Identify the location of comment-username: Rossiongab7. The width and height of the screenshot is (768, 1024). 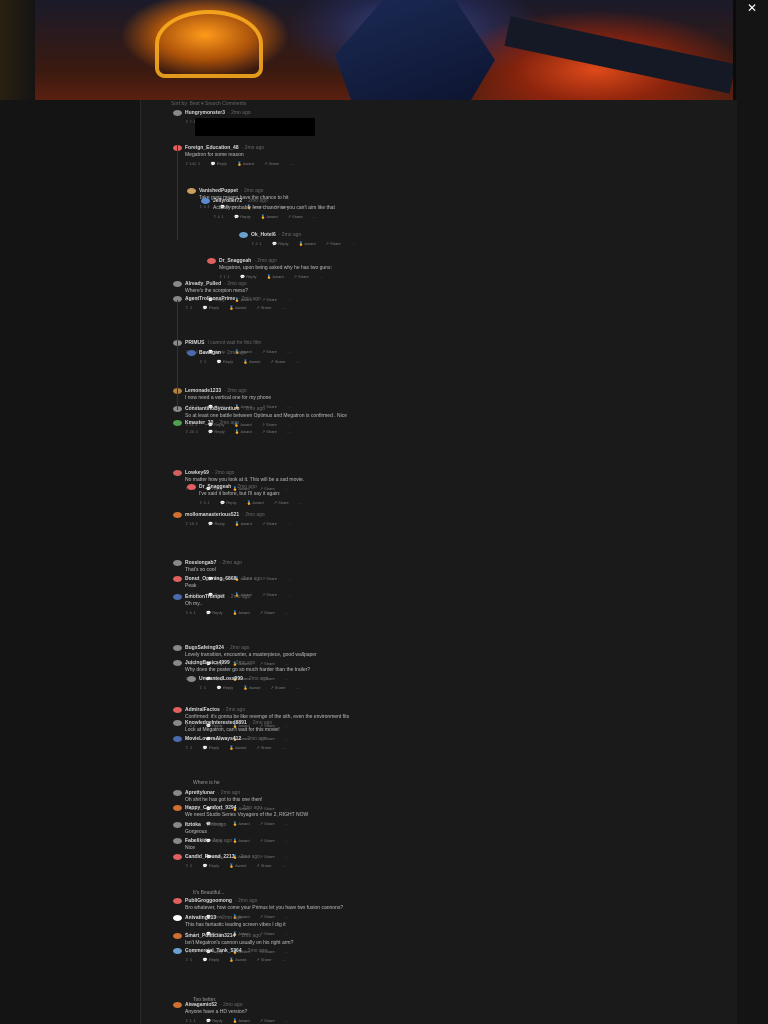
(200, 563).